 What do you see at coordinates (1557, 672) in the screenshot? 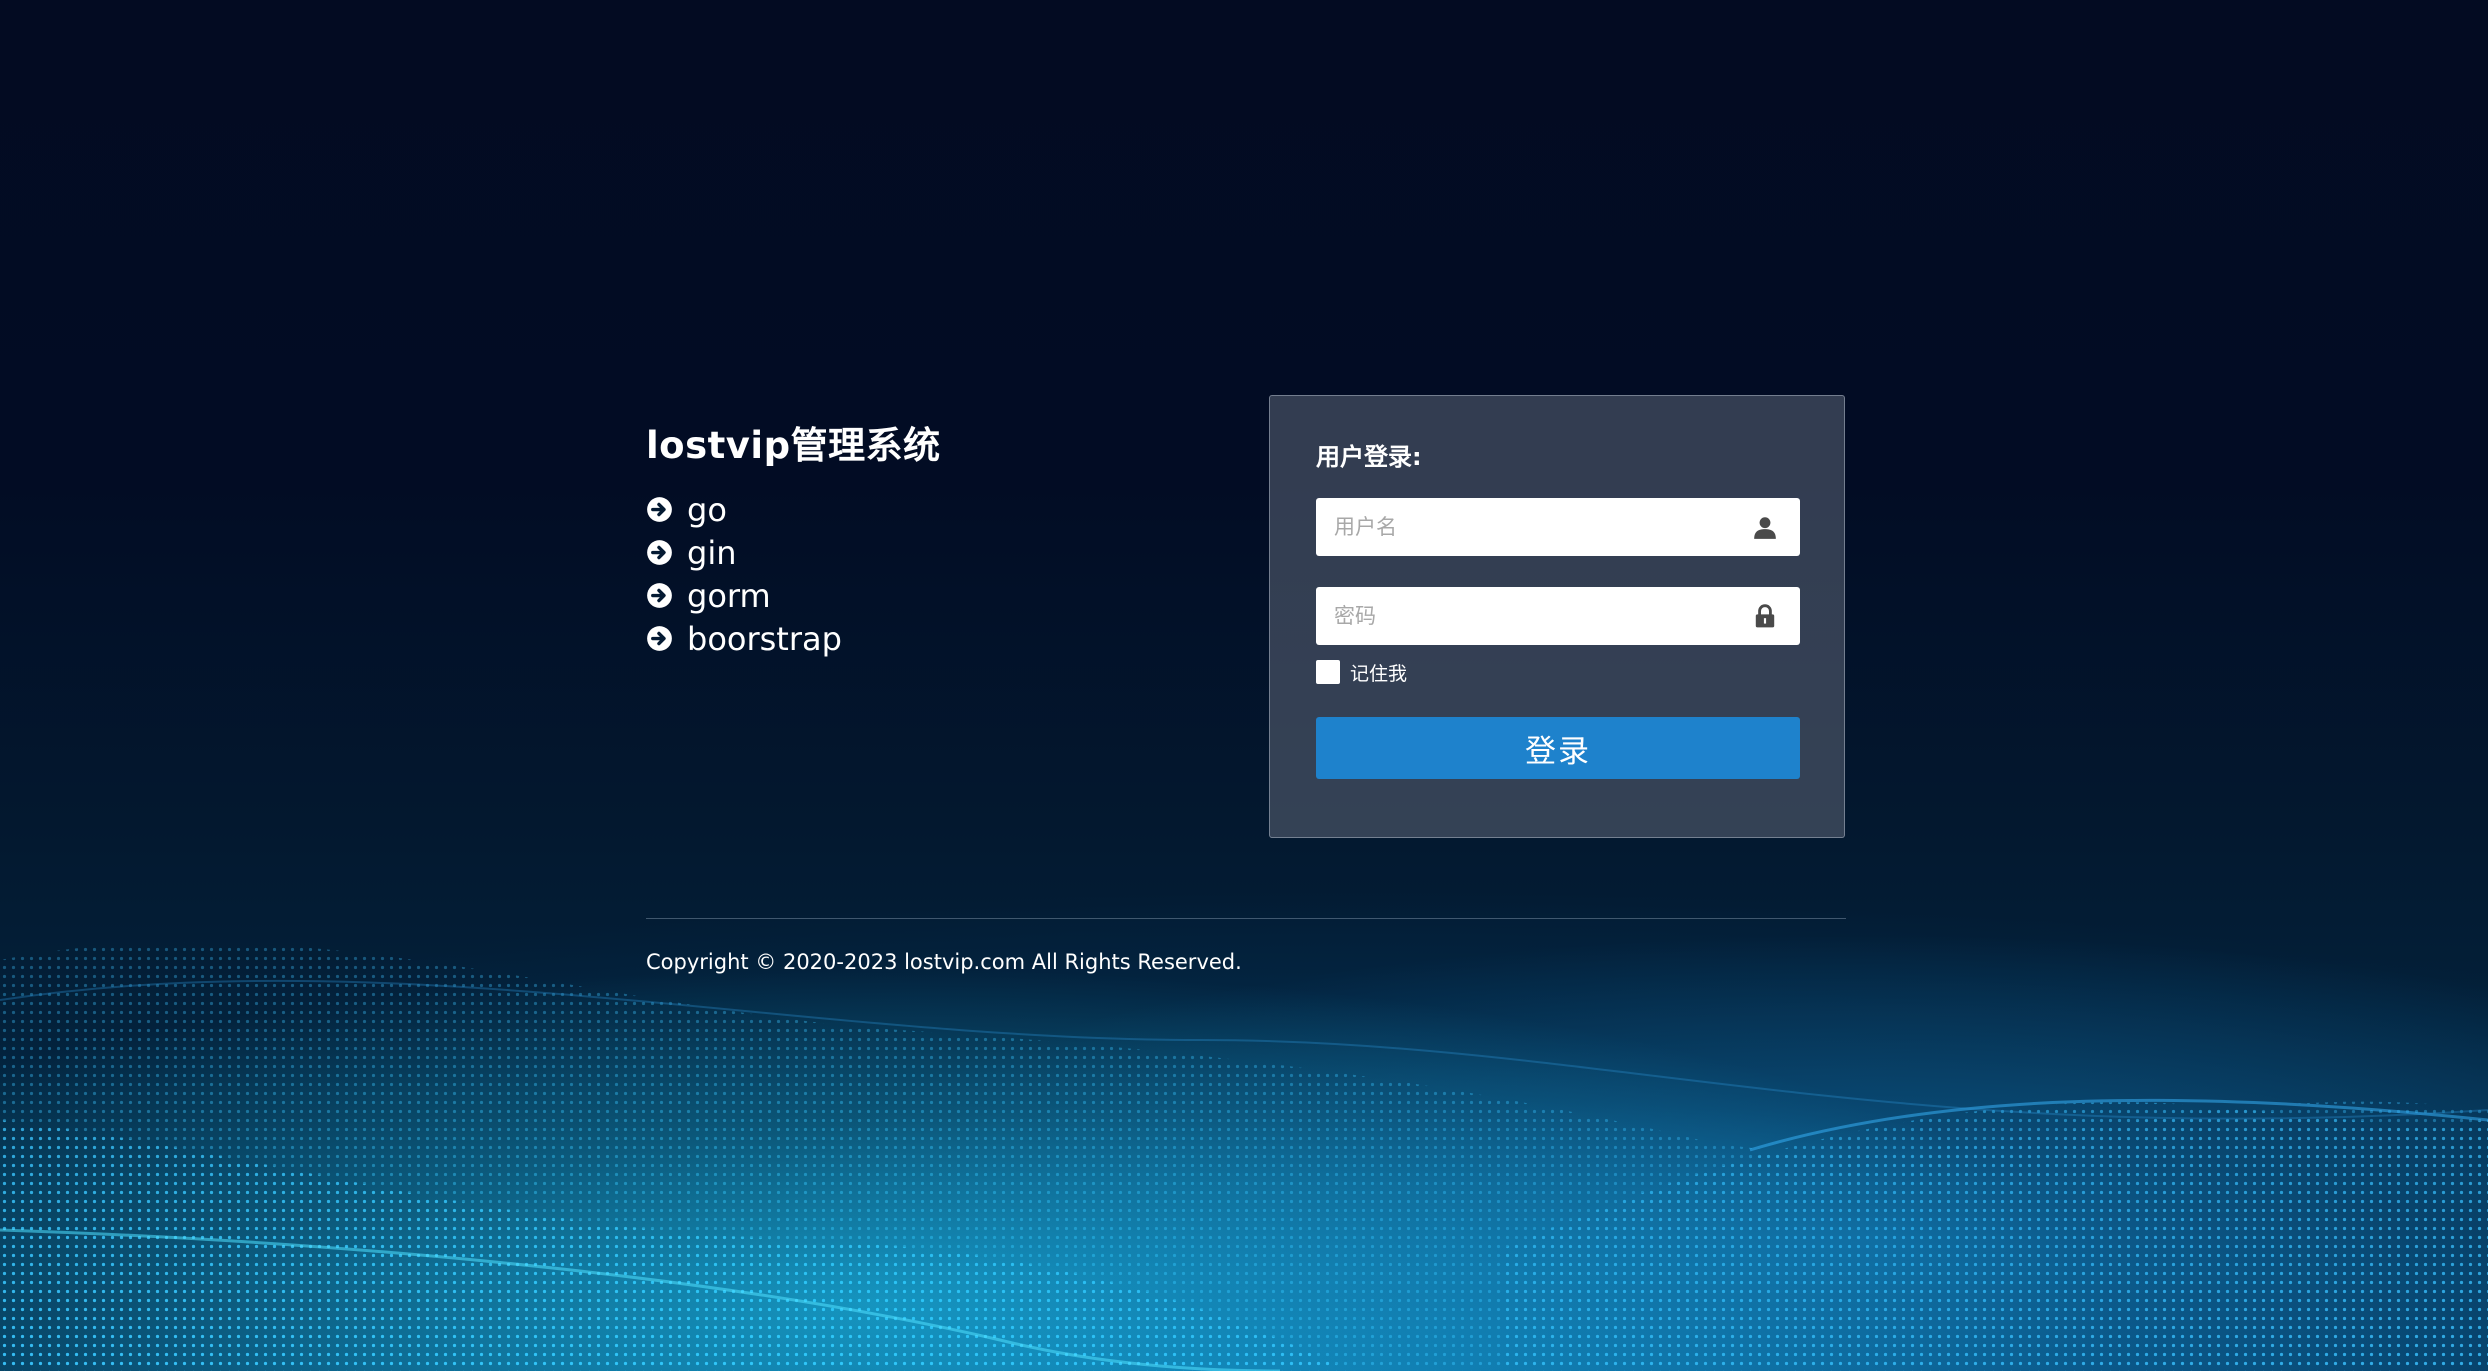
I see `remember-me: 记住我` at bounding box center [1557, 672].